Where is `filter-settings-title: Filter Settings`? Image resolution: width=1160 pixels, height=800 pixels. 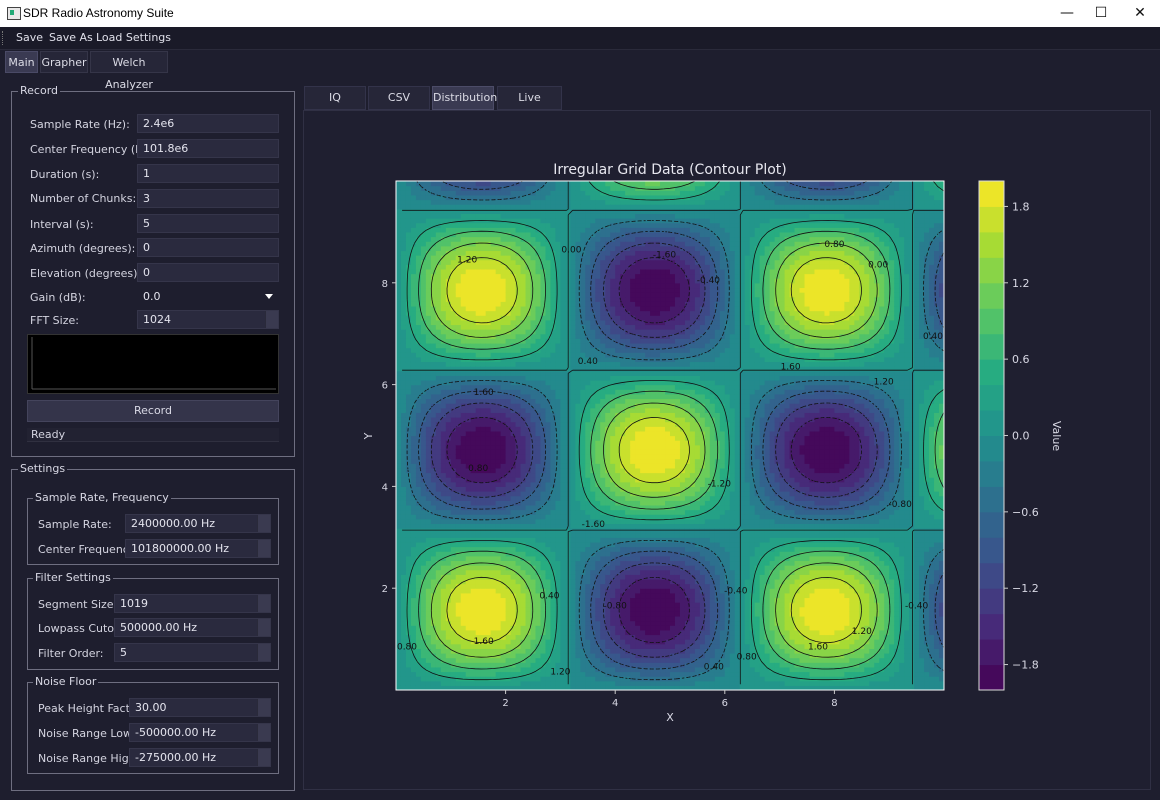 filter-settings-title: Filter Settings is located at coordinates (73, 577).